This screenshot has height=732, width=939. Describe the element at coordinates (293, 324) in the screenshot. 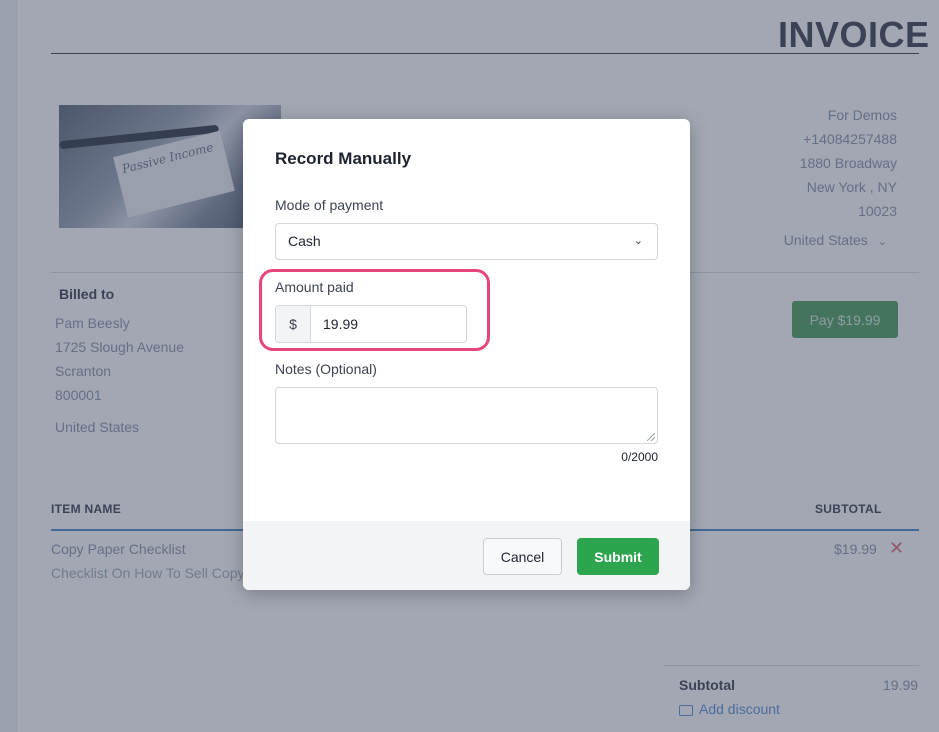

I see `currency-prefix: $` at that location.